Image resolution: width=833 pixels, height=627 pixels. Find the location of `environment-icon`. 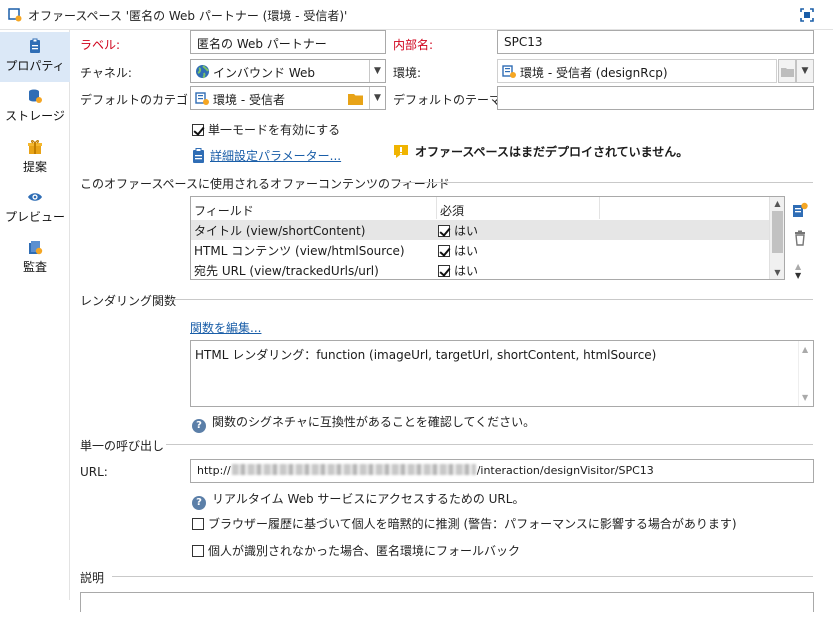

environment-icon is located at coordinates (509, 71).